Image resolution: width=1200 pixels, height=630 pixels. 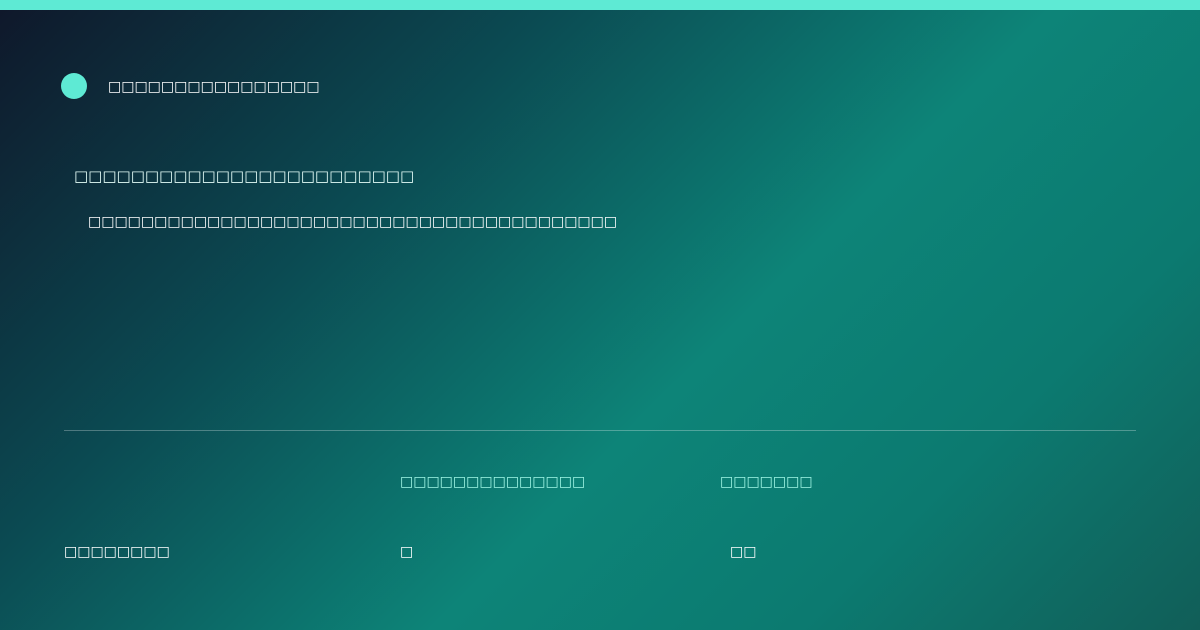 I want to click on hero-eyebrow: □□□□□□□□□□□□□□□□□□□□□□□□, so click(x=244, y=176).